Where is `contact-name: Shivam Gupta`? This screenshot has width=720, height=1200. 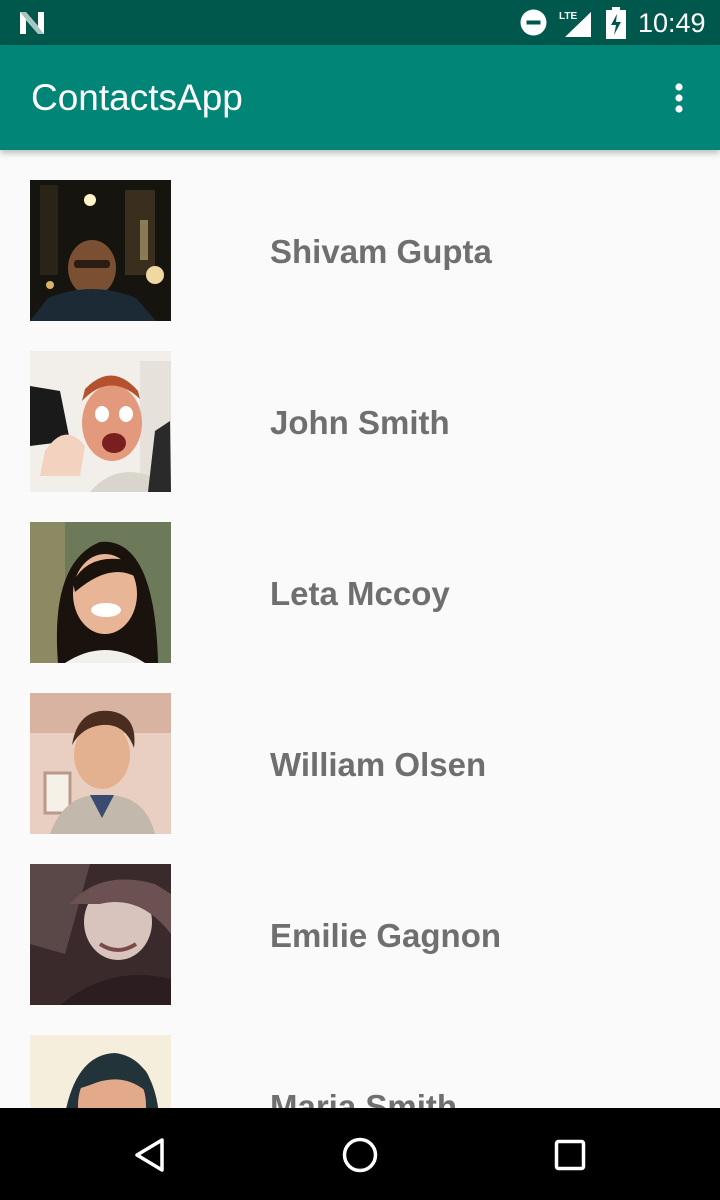 contact-name: Shivam Gupta is located at coordinates (381, 251).